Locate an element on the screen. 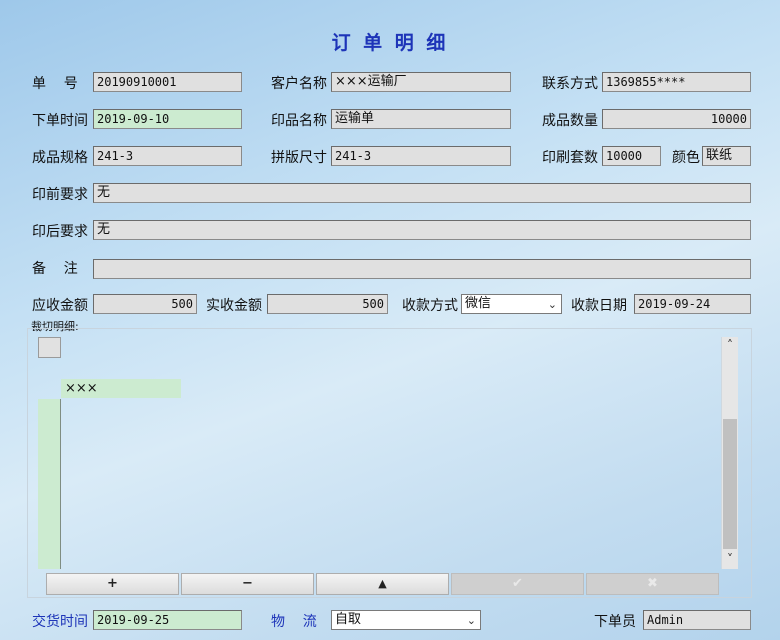 This screenshot has width=780, height=640. quantity-label: 成品数量 is located at coordinates (570, 121).